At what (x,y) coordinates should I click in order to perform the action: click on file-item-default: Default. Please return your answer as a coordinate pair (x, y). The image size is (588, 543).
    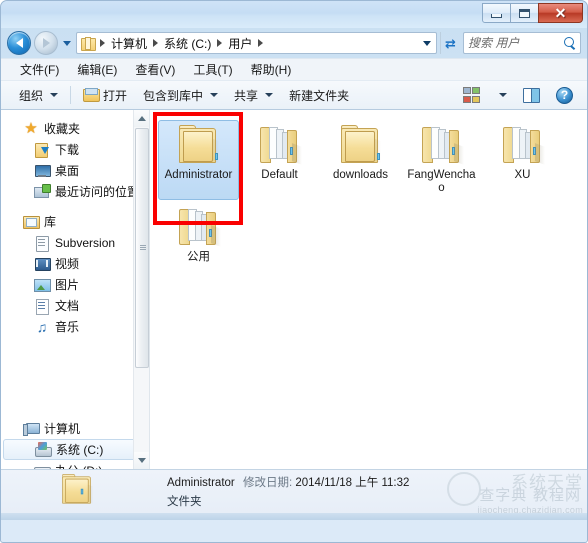
    Looking at the image, I should click on (279, 160).